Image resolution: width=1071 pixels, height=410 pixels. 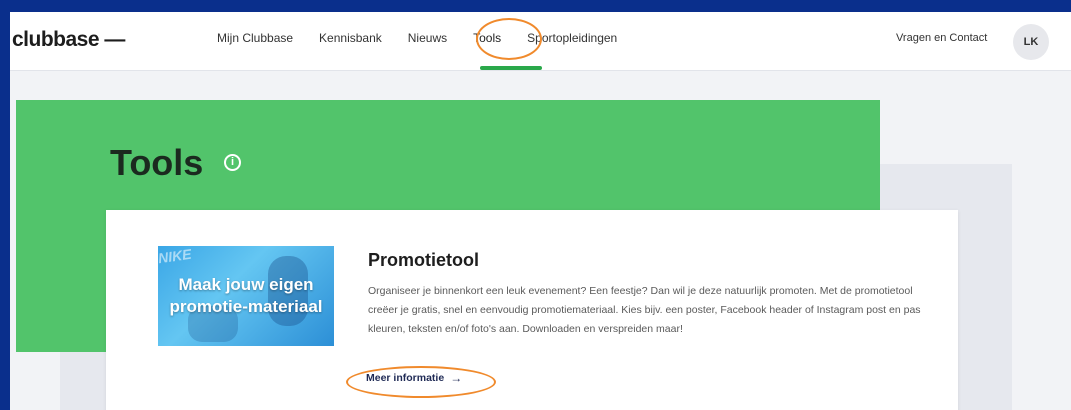 What do you see at coordinates (511, 68) in the screenshot?
I see `active-nav-underline` at bounding box center [511, 68].